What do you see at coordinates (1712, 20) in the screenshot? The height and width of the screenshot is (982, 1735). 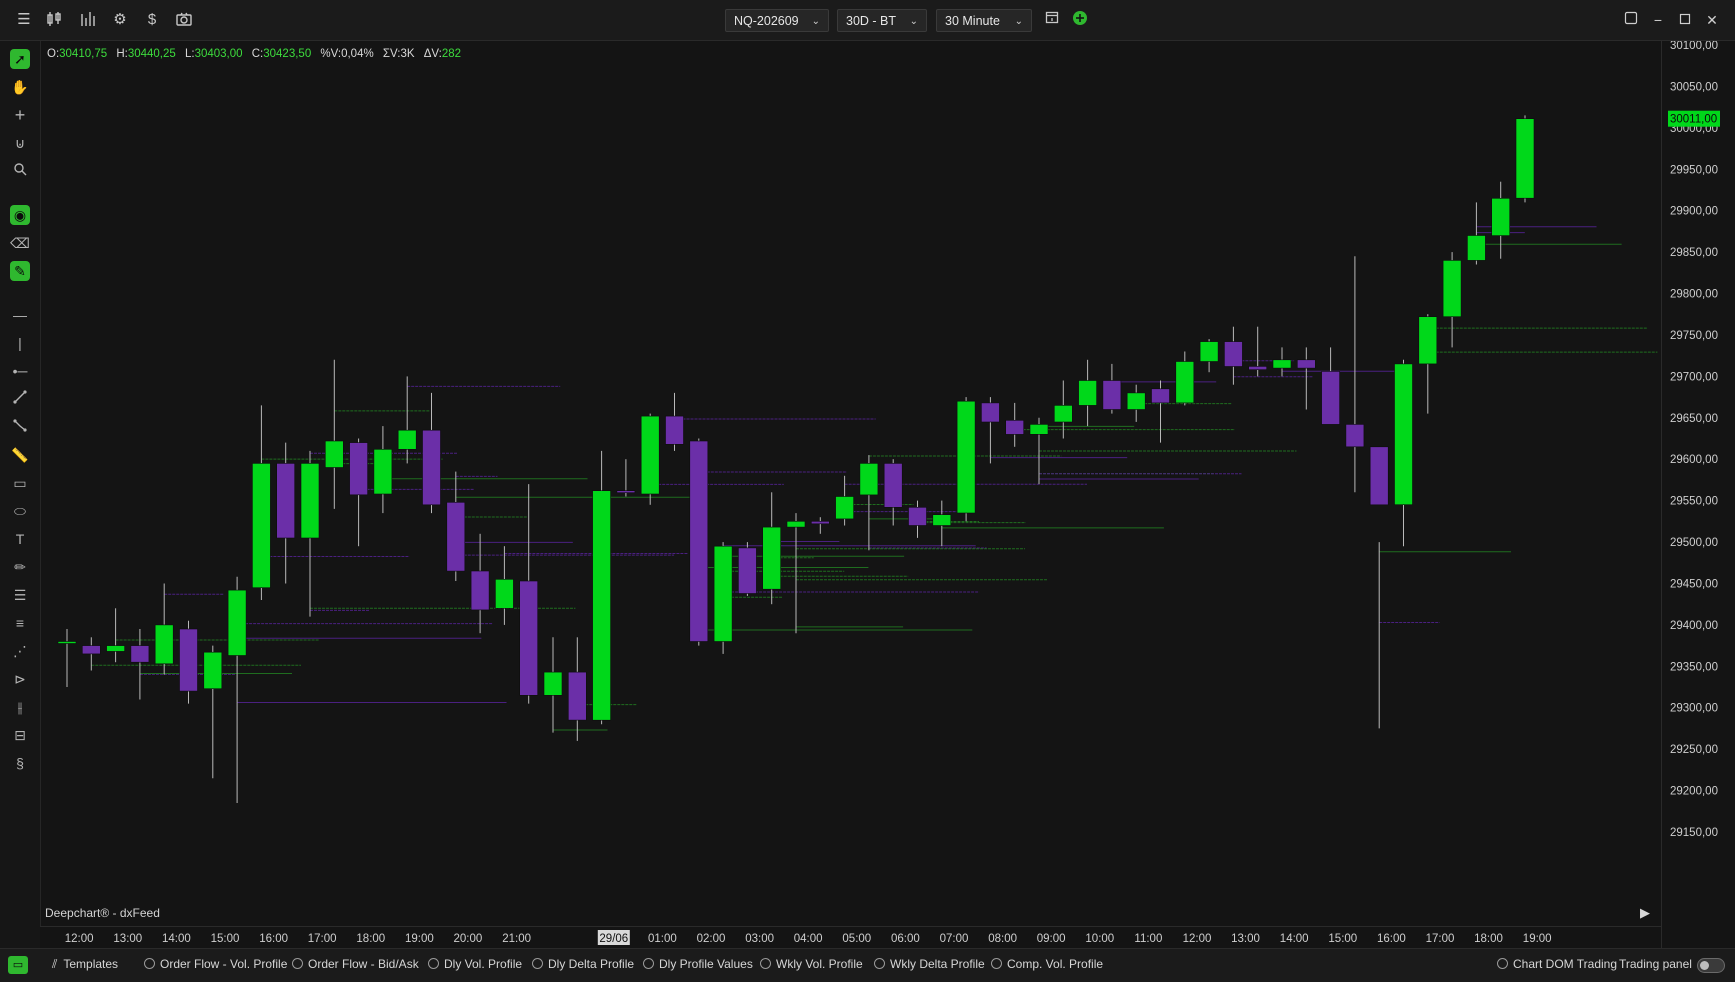 I see `close-icon: ✕` at bounding box center [1712, 20].